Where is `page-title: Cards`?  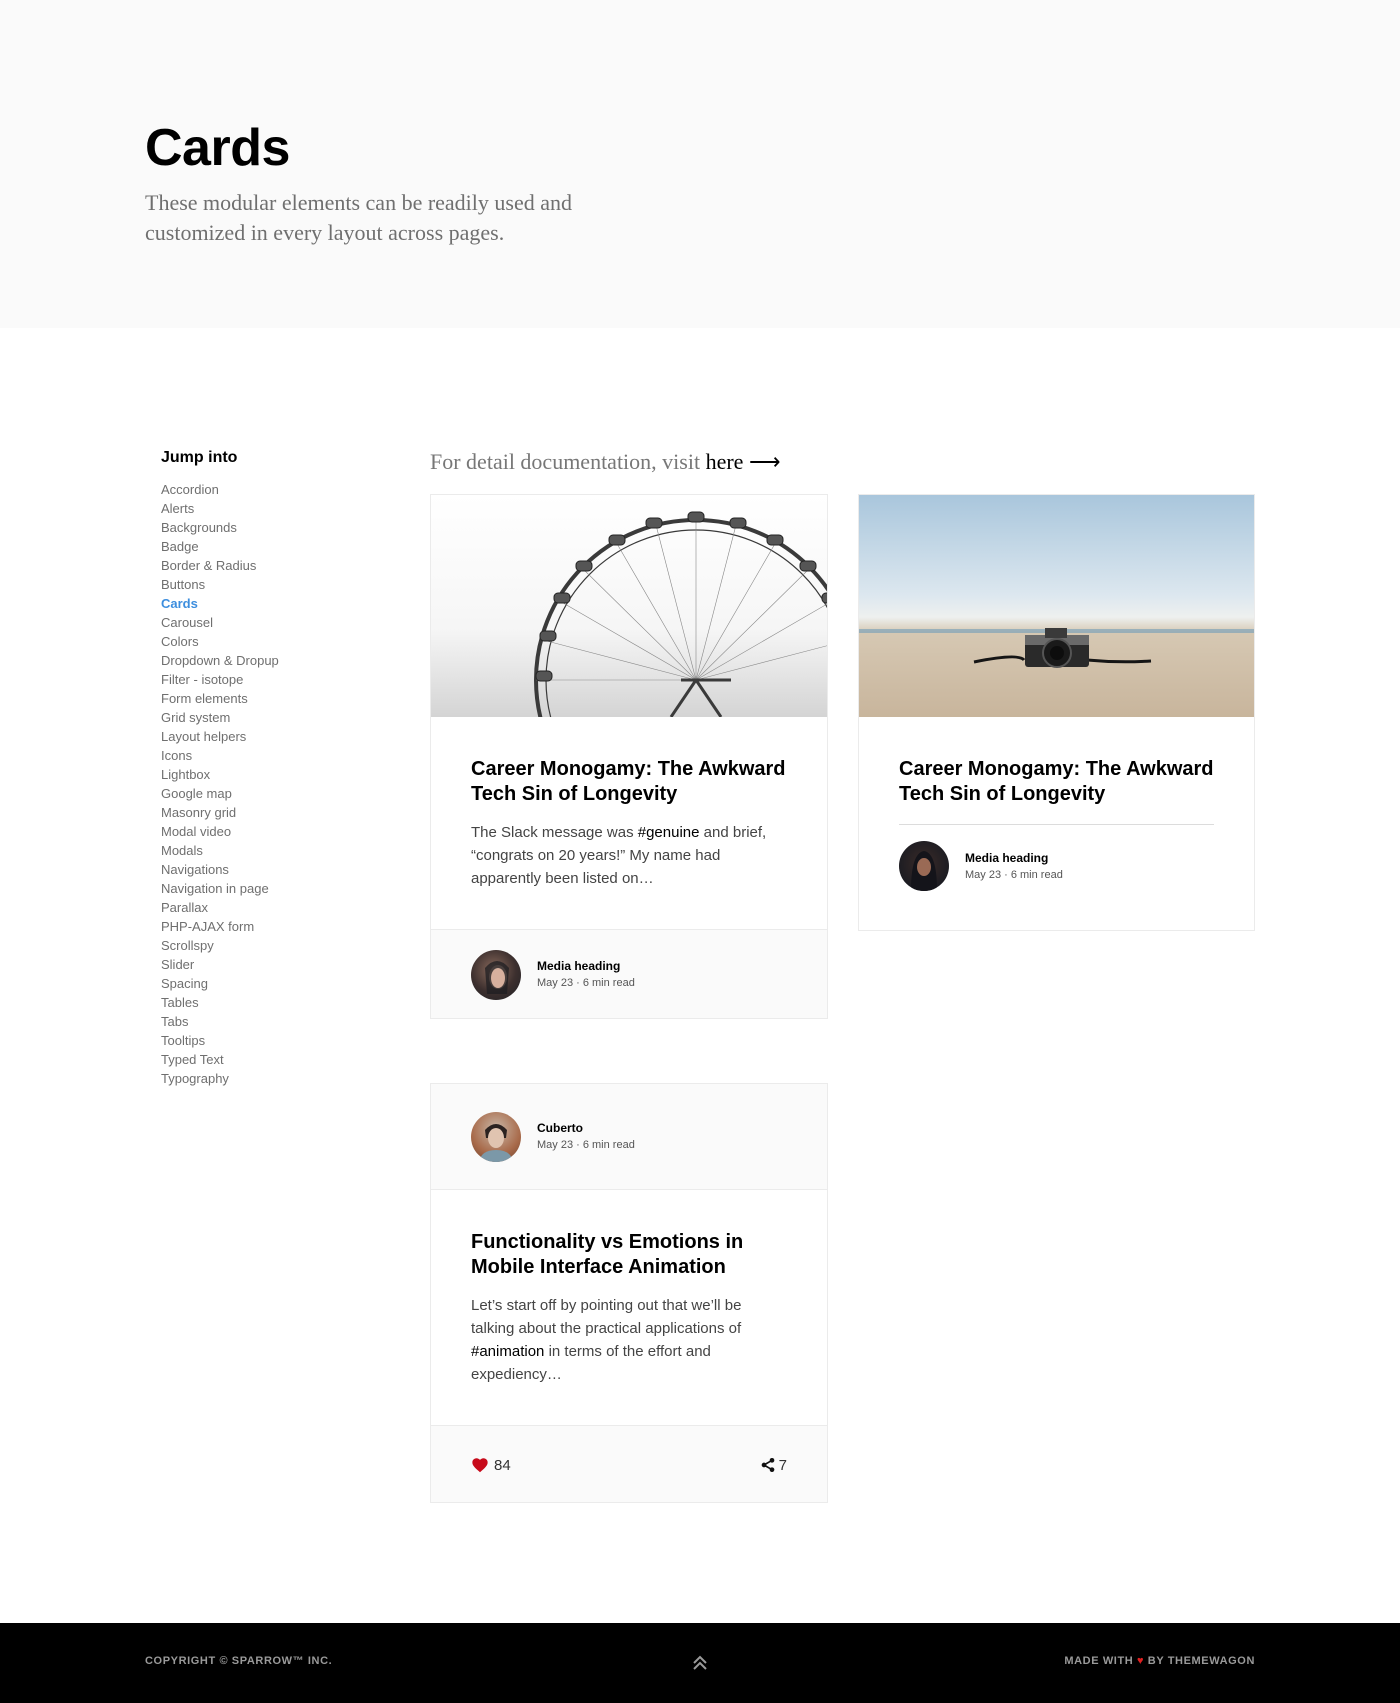
page-title: Cards is located at coordinates (217, 148).